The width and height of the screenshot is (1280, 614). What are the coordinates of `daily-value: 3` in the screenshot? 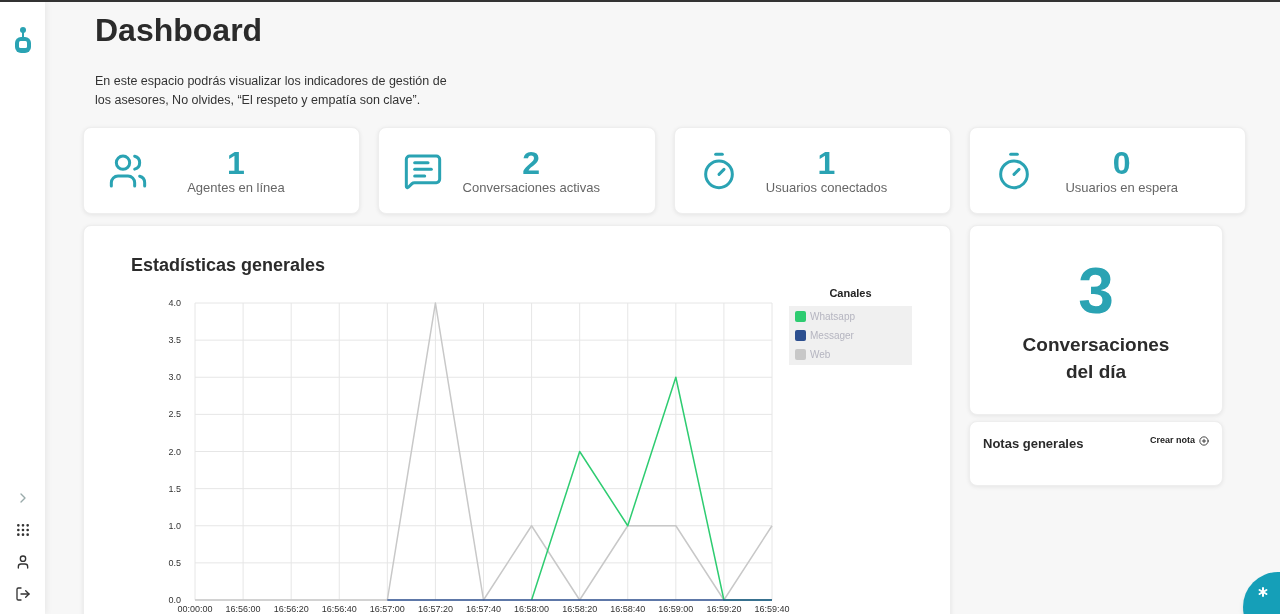 It's located at (1096, 291).